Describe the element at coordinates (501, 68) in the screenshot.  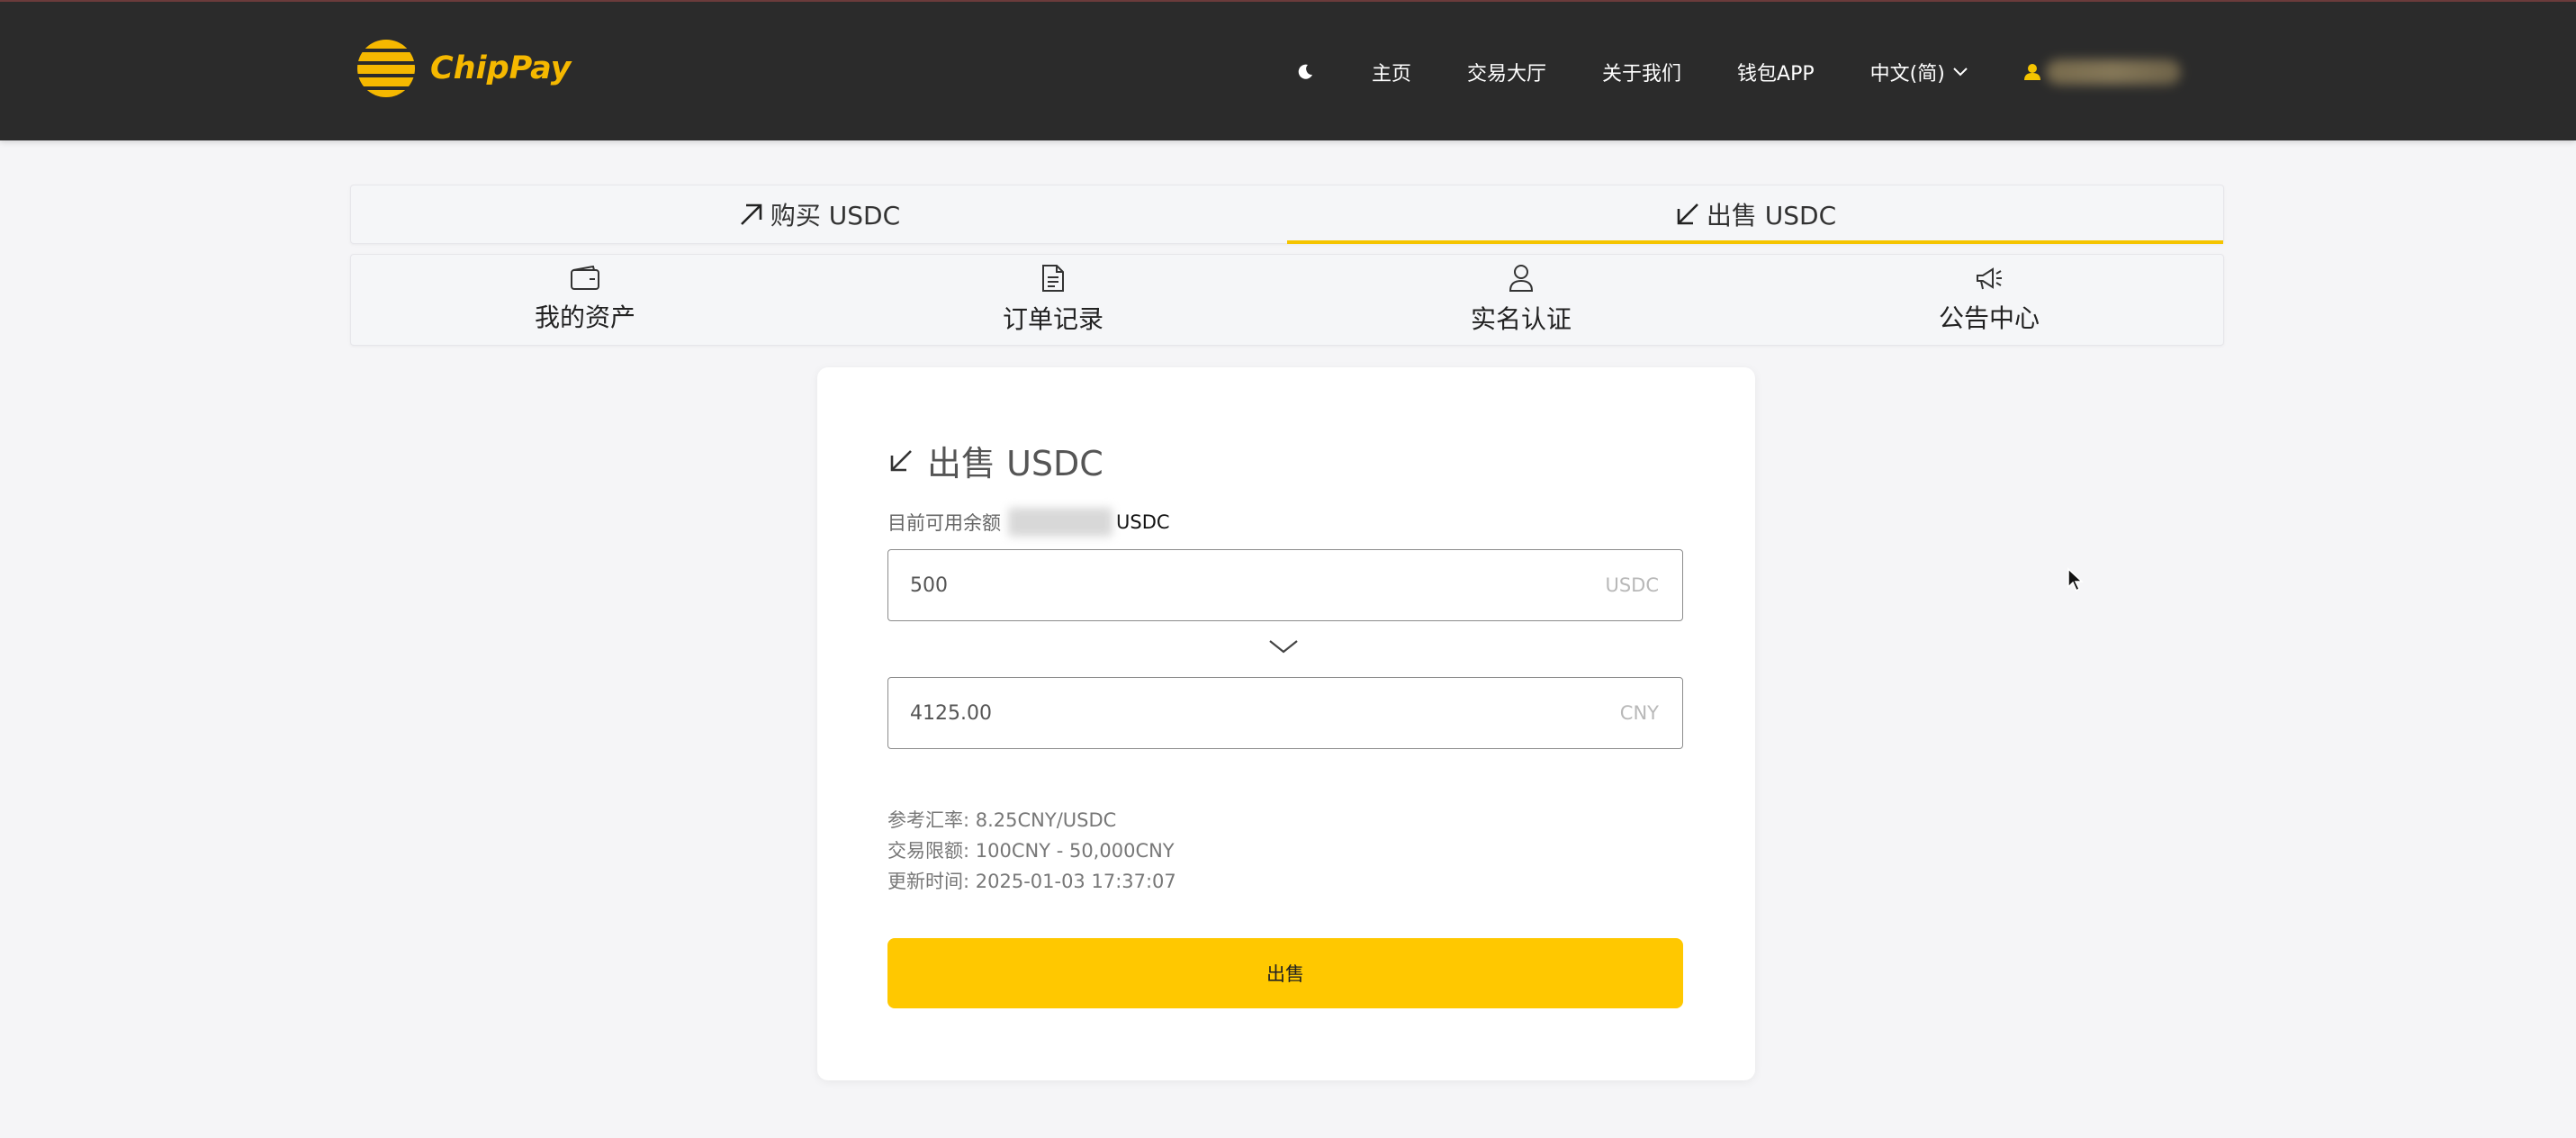
I see `brand-name: ChipPay` at that location.